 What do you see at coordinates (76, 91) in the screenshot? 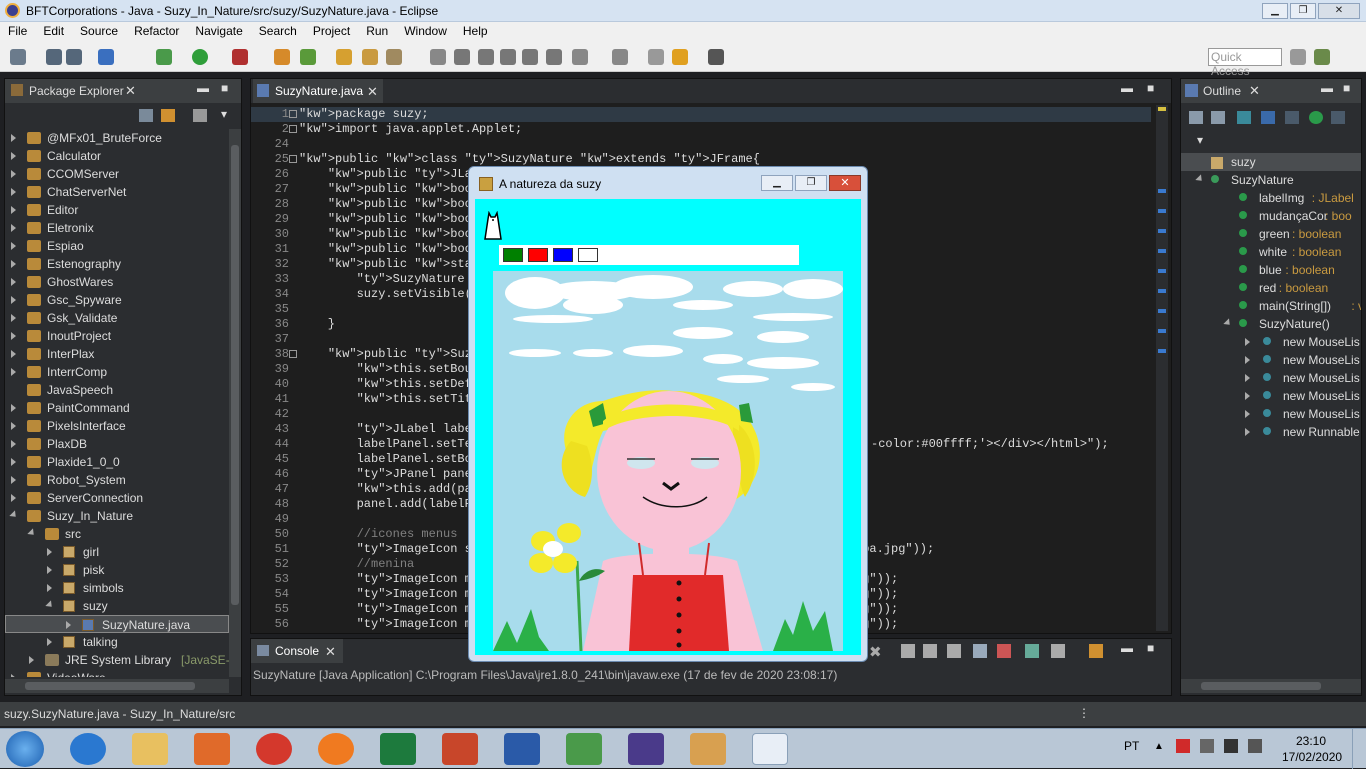
I see `package-explorer-title: Package Explorer` at bounding box center [76, 91].